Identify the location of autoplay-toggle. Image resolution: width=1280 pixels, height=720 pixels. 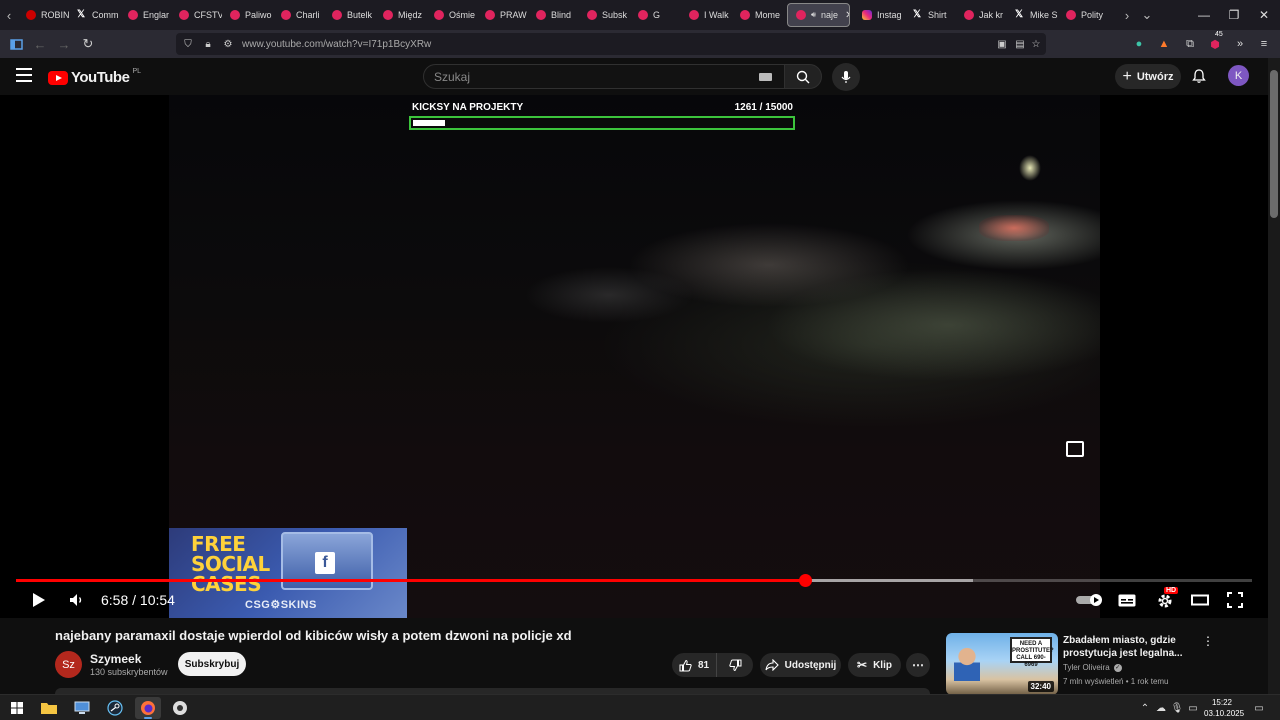
(1090, 600).